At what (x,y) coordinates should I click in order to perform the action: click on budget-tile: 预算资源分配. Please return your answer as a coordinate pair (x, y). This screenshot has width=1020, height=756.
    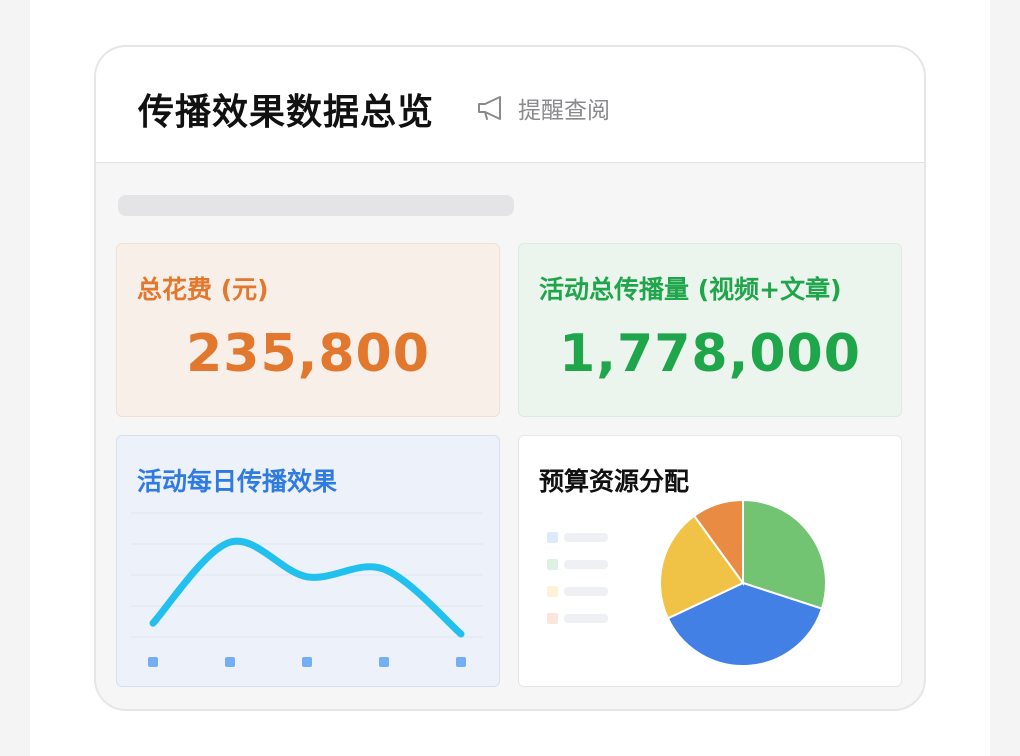
    Looking at the image, I should click on (710, 561).